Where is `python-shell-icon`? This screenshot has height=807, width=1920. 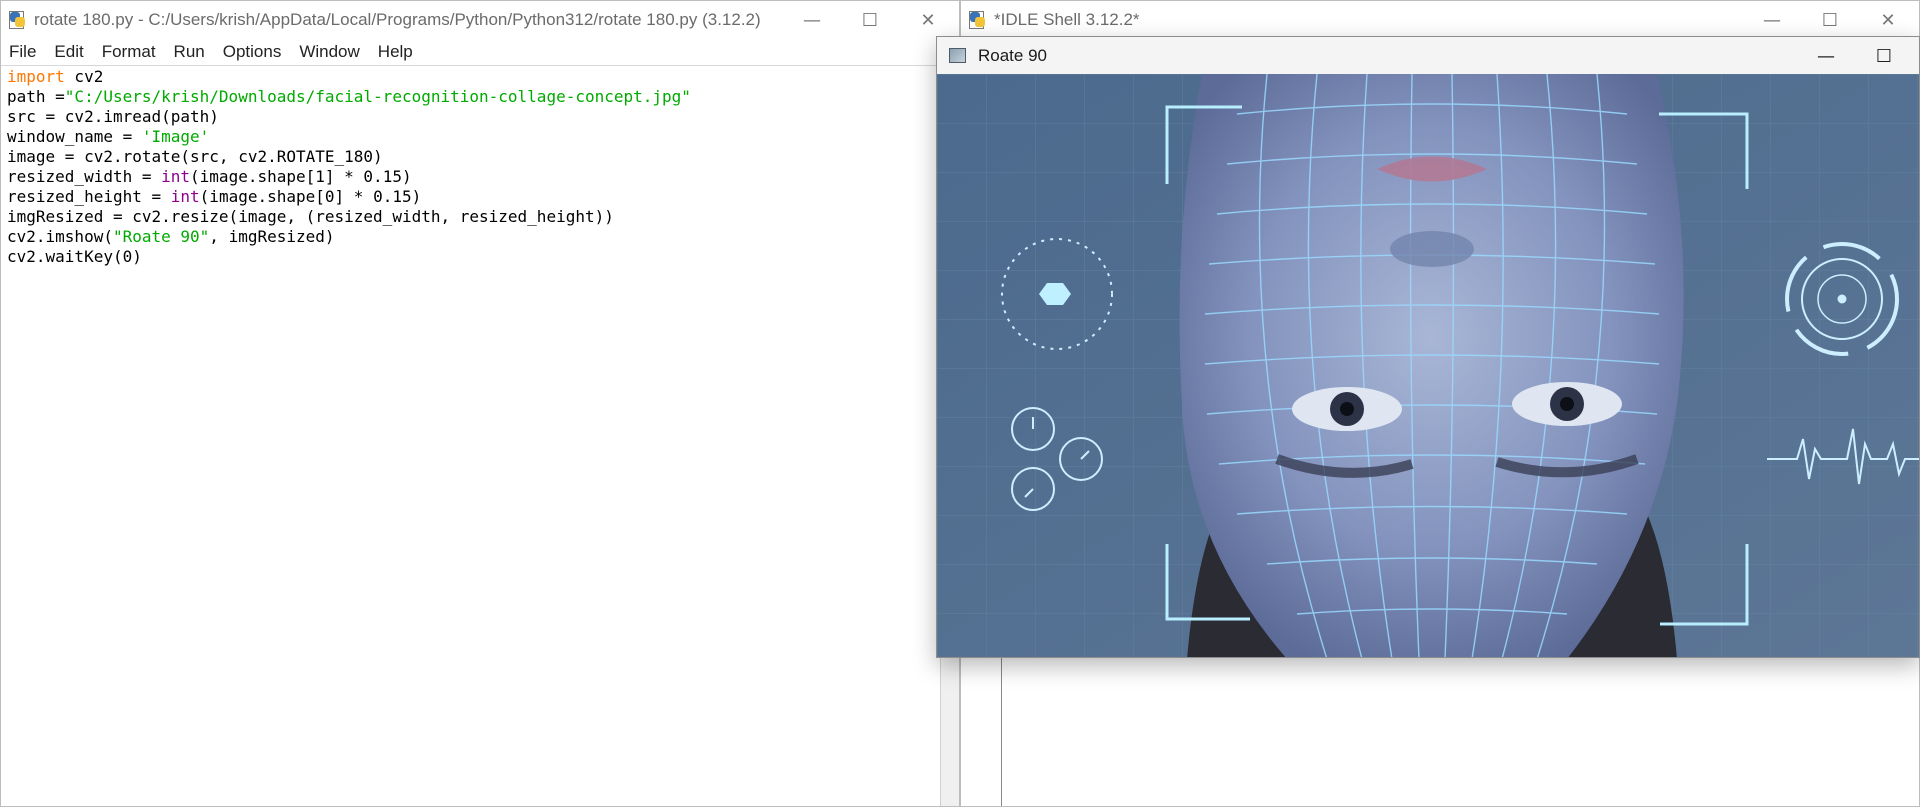 python-shell-icon is located at coordinates (978, 20).